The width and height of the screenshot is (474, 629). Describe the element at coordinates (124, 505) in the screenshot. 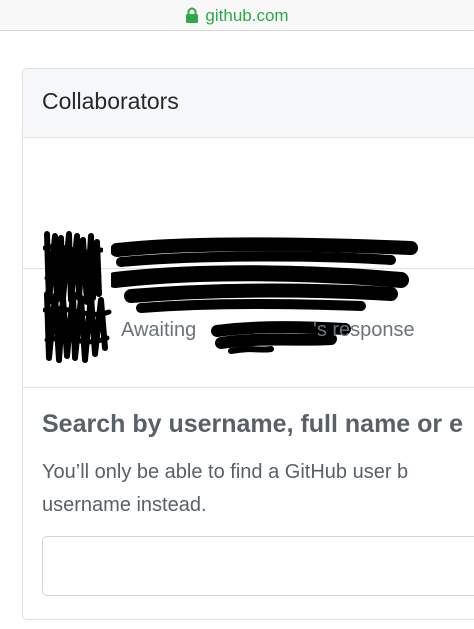

I see `search-description-line: username instead.` at that location.